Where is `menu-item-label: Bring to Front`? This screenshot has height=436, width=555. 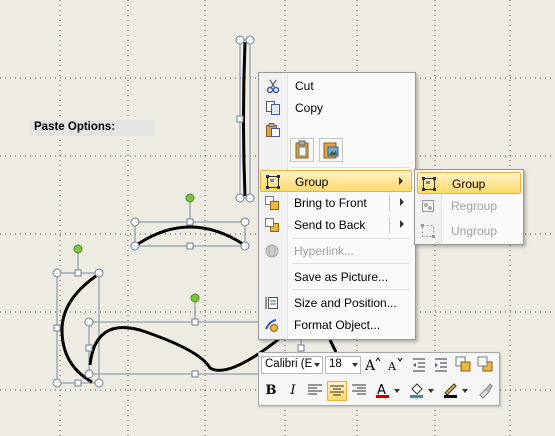
menu-item-label: Bring to Front is located at coordinates (330, 203).